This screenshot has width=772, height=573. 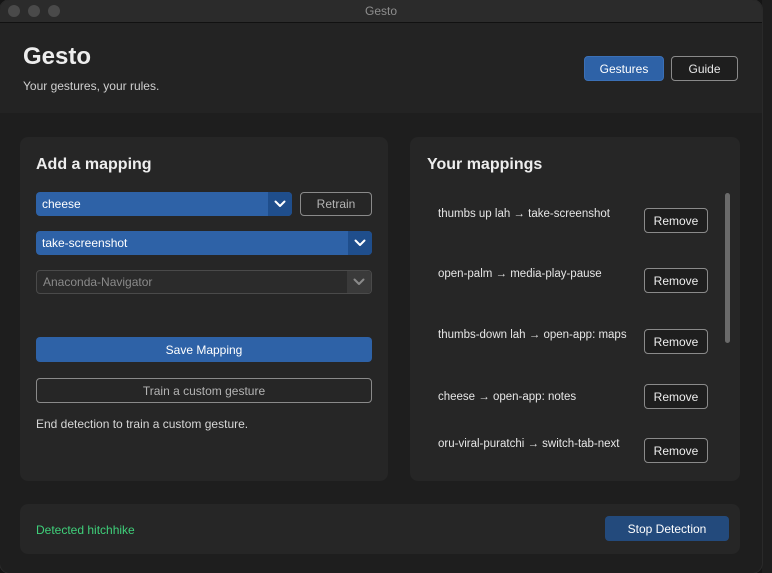 I want to click on title-bar: Gesto, so click(x=381, y=11).